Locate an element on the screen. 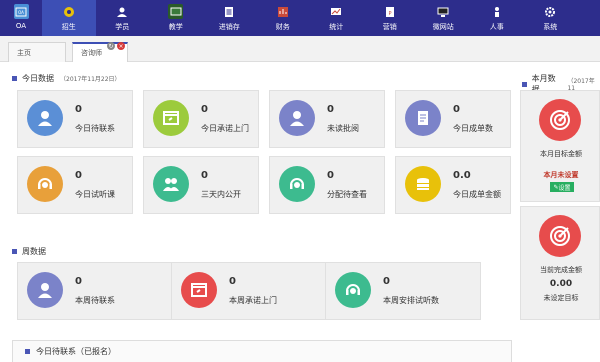 The width and height of the screenshot is (600, 362). set-target-button-label: 设置 is located at coordinates (564, 188).